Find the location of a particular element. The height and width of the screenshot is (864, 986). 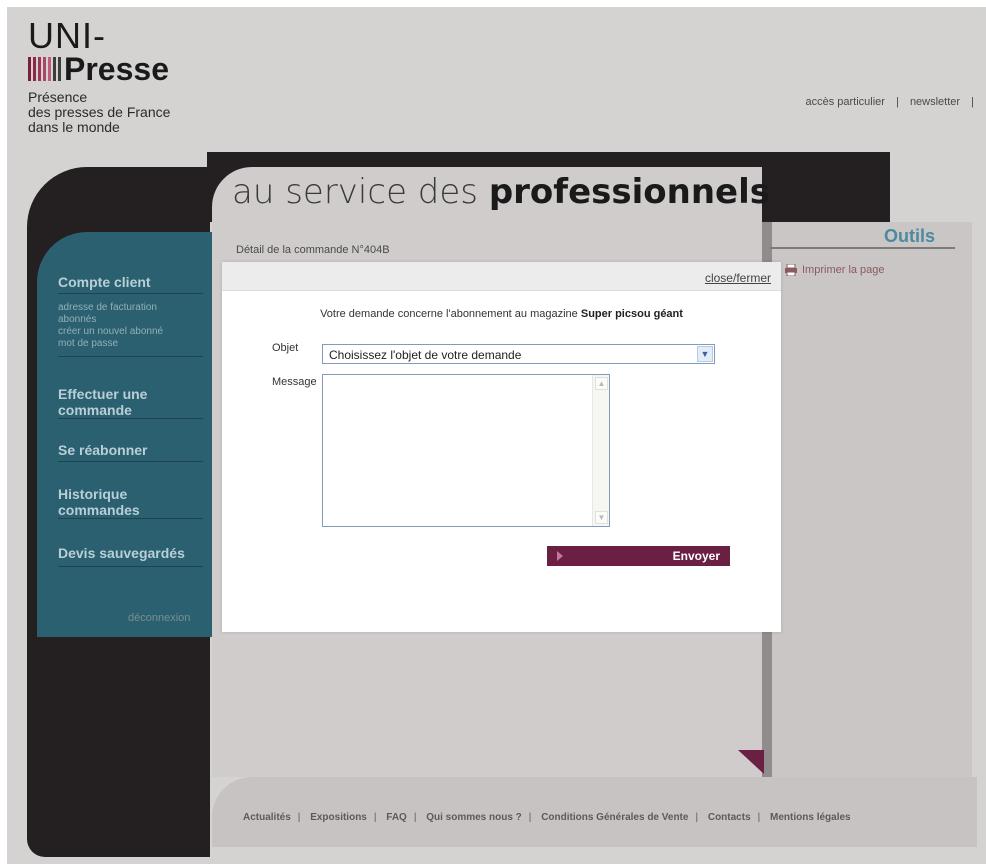

modal-header: close/fermer is located at coordinates (501, 276).